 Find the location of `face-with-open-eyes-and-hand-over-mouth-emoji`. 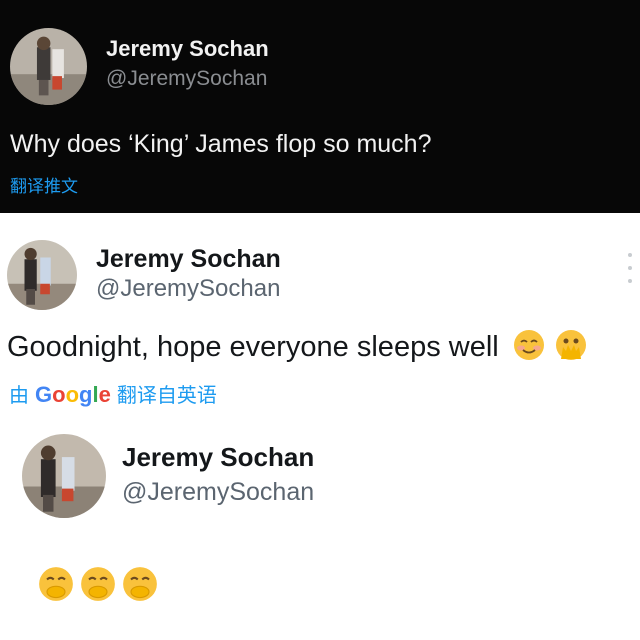

face-with-open-eyes-and-hand-over-mouth-emoji is located at coordinates (571, 345).